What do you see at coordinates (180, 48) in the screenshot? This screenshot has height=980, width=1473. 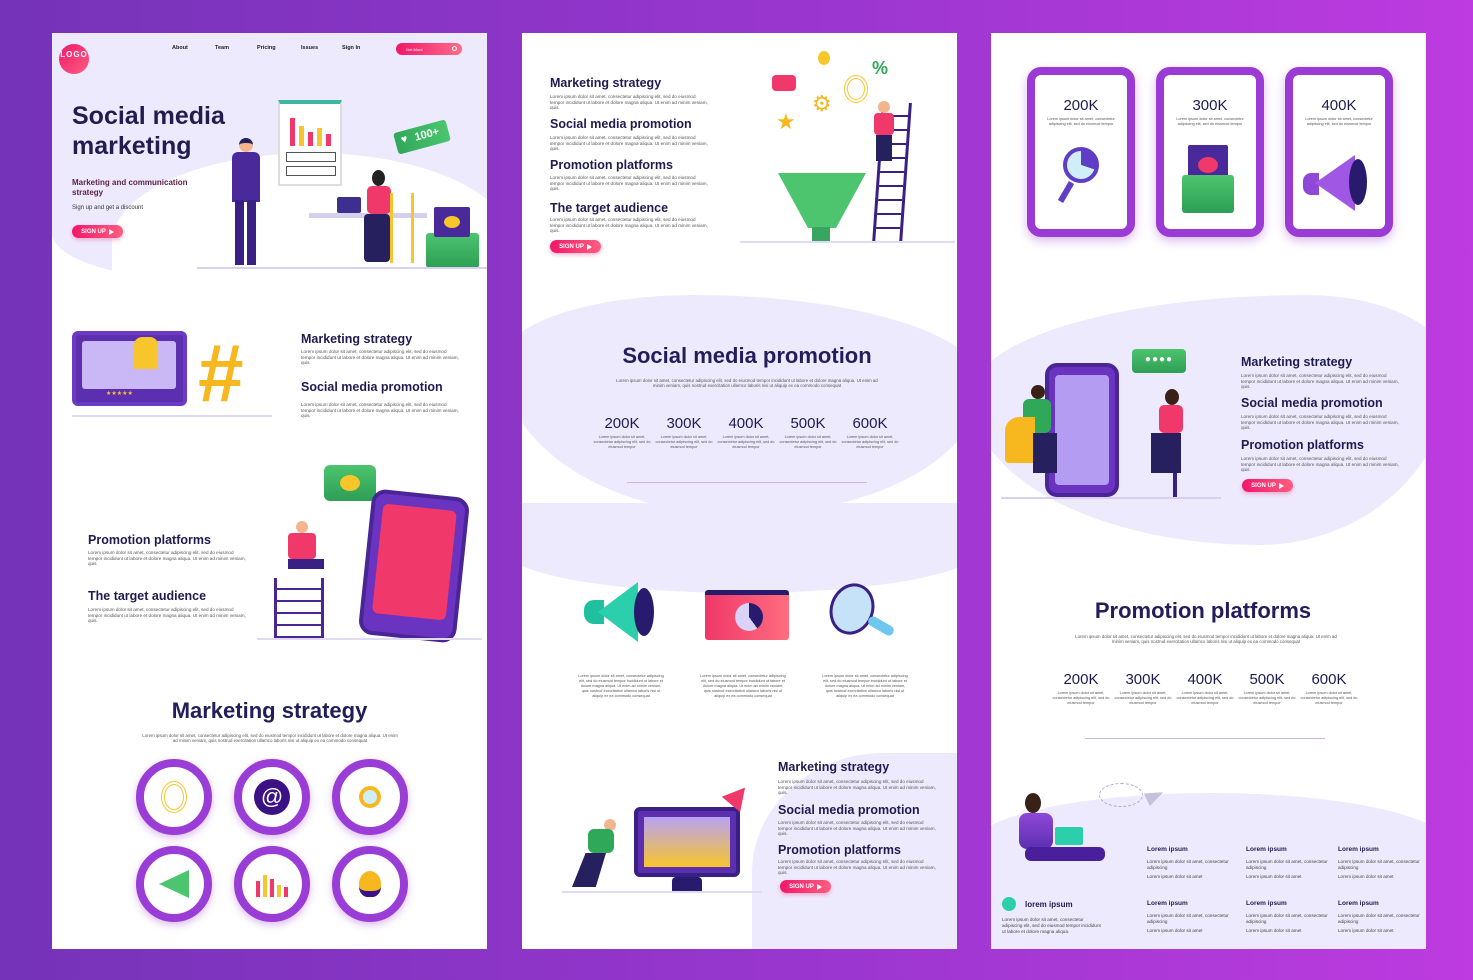 I see `nav-about: About` at bounding box center [180, 48].